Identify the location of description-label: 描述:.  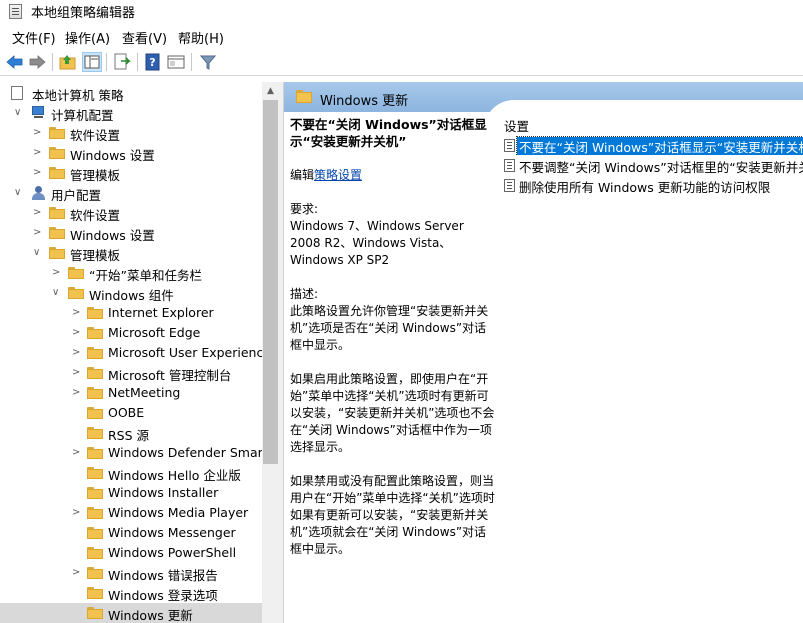
(304, 294).